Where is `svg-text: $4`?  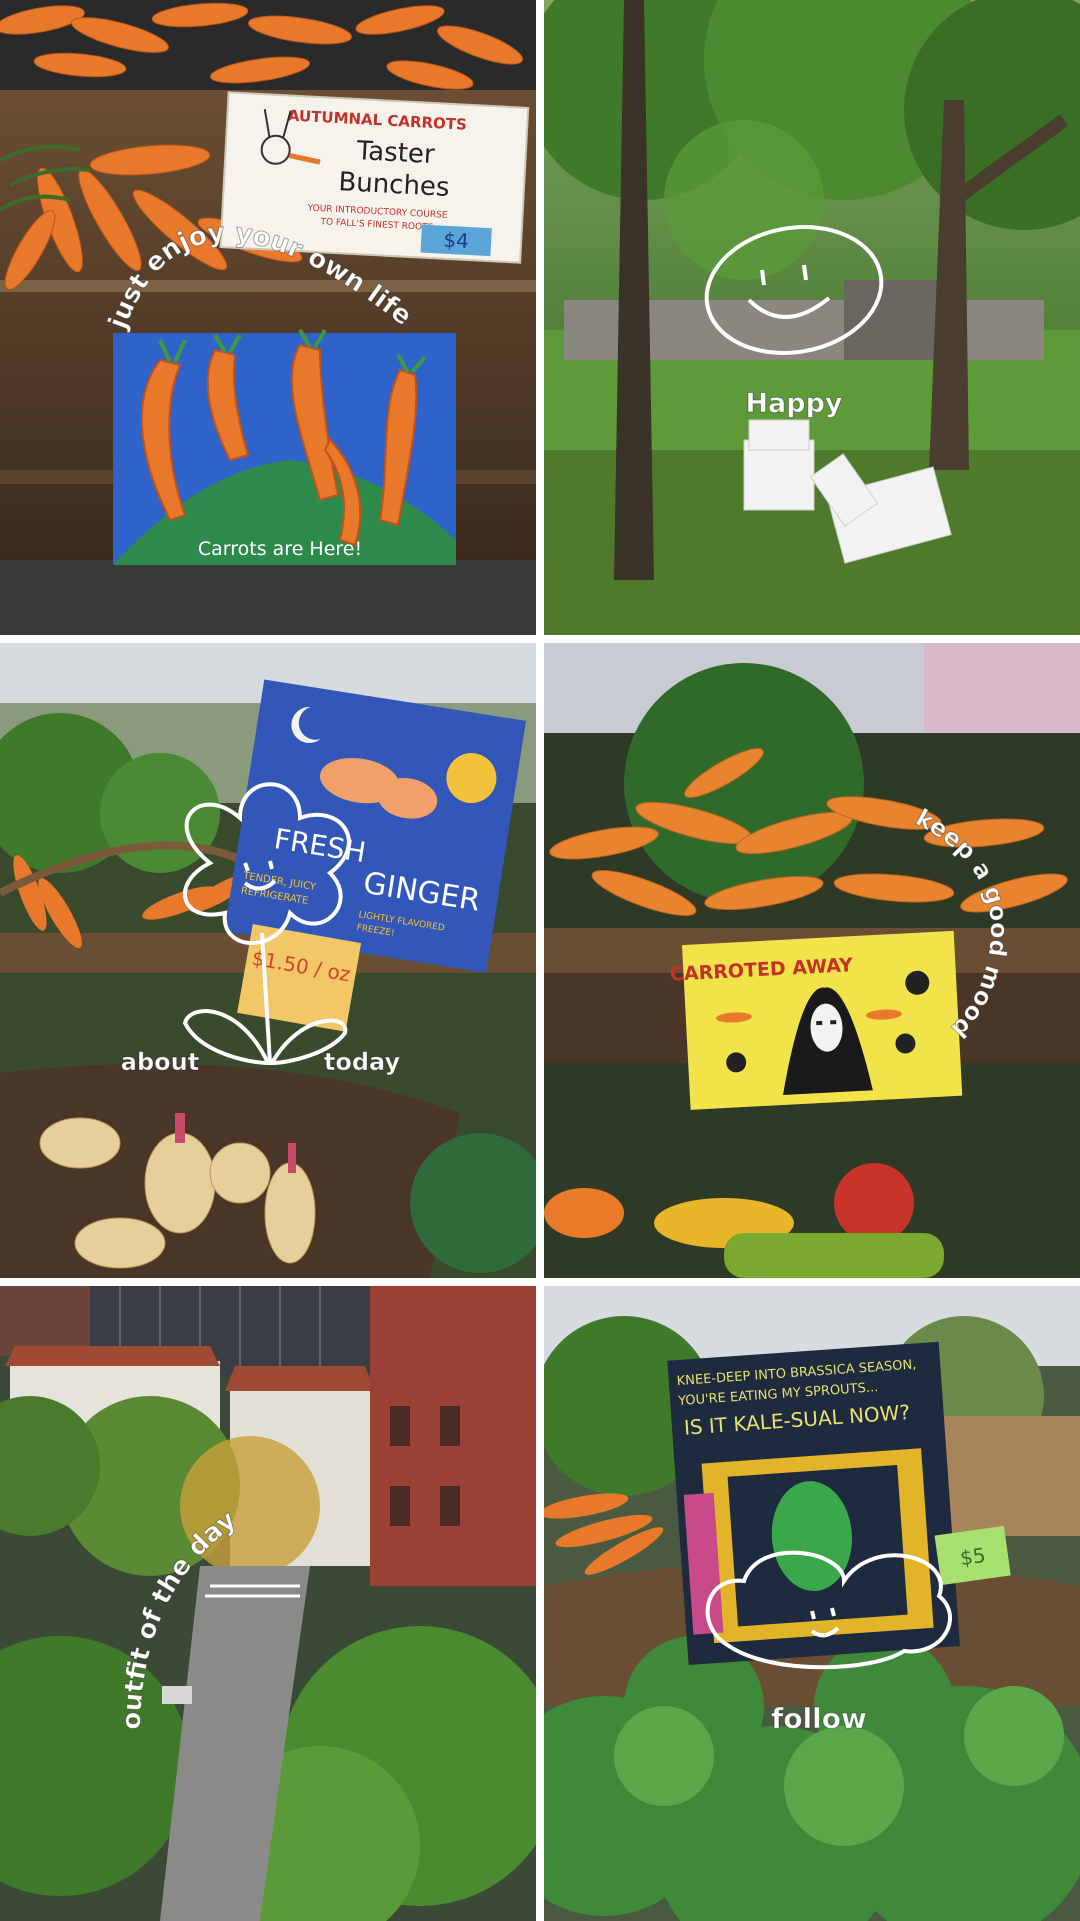
svg-text: $4 is located at coordinates (456, 240).